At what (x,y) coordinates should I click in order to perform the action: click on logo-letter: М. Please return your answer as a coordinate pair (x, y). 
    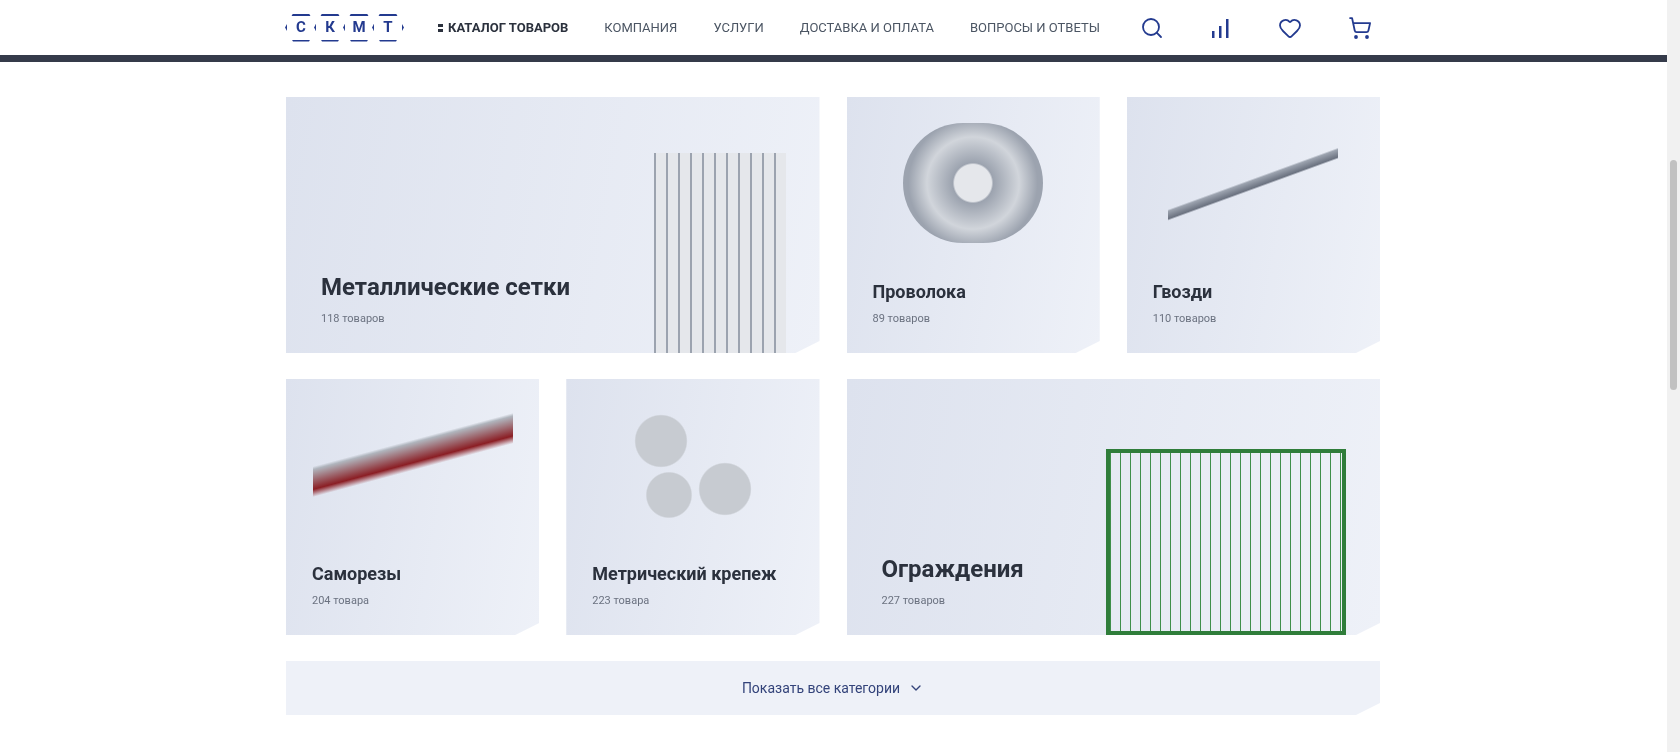
    Looking at the image, I should click on (359, 27).